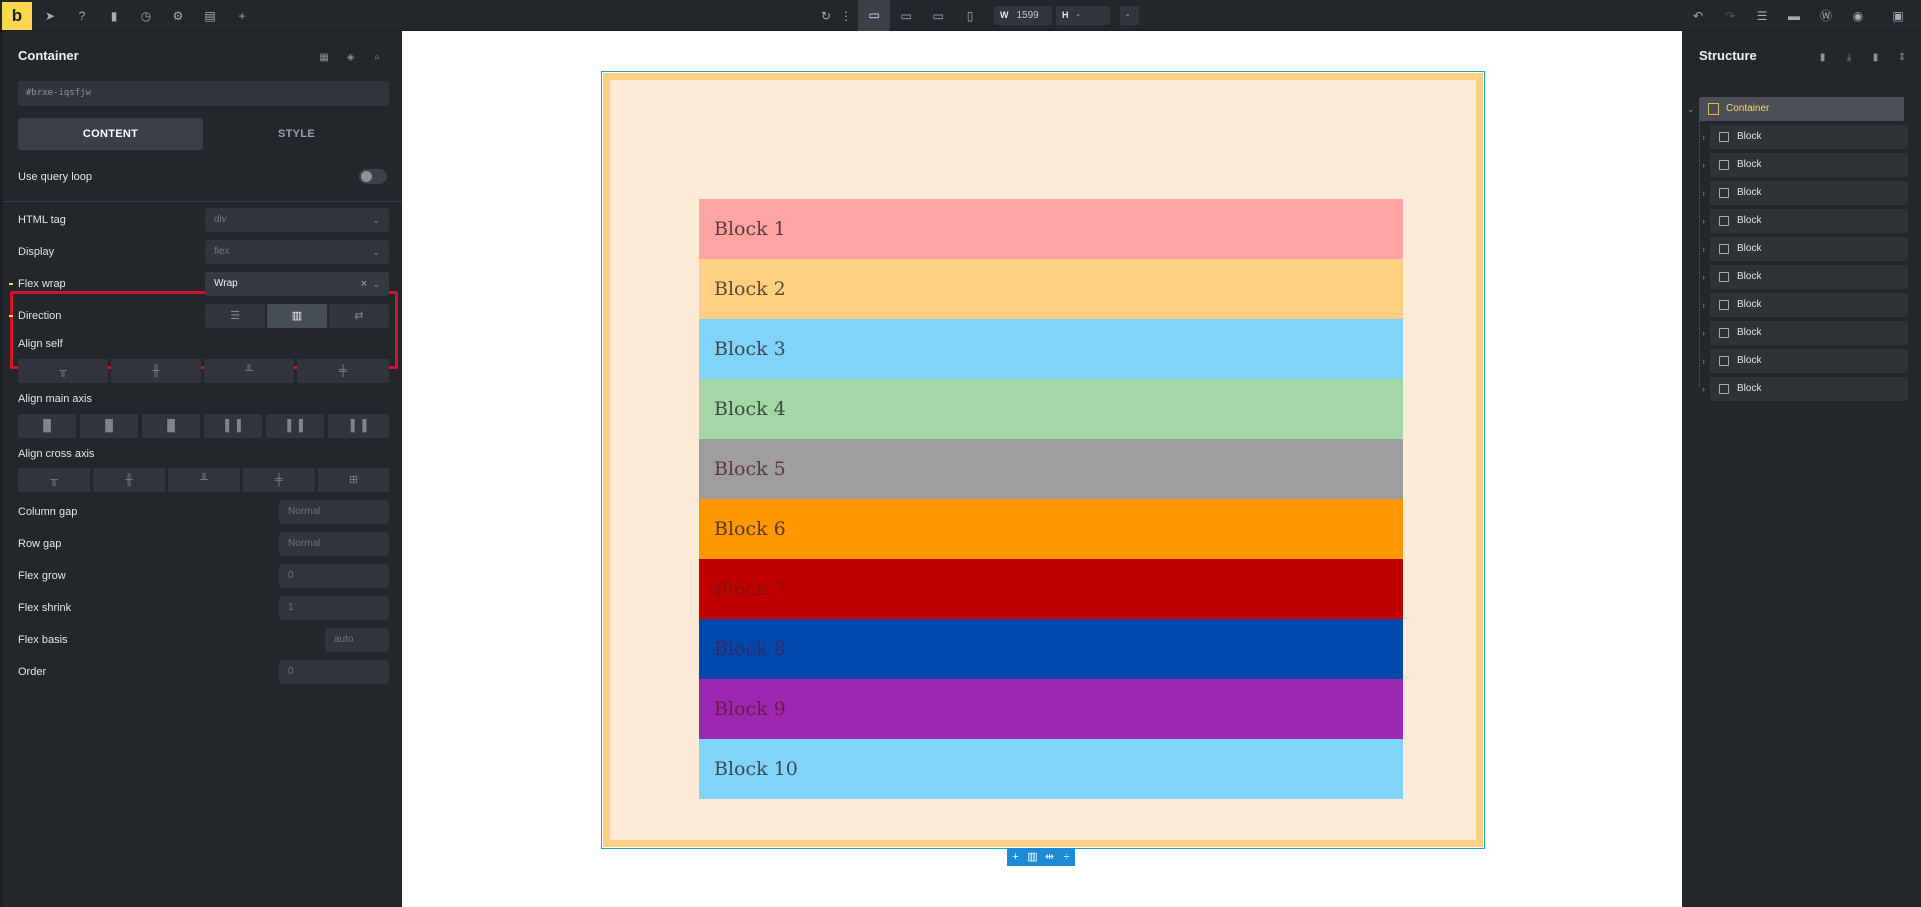  What do you see at coordinates (171, 426) in the screenshot?
I see `justify-end-icon: ▐▌` at bounding box center [171, 426].